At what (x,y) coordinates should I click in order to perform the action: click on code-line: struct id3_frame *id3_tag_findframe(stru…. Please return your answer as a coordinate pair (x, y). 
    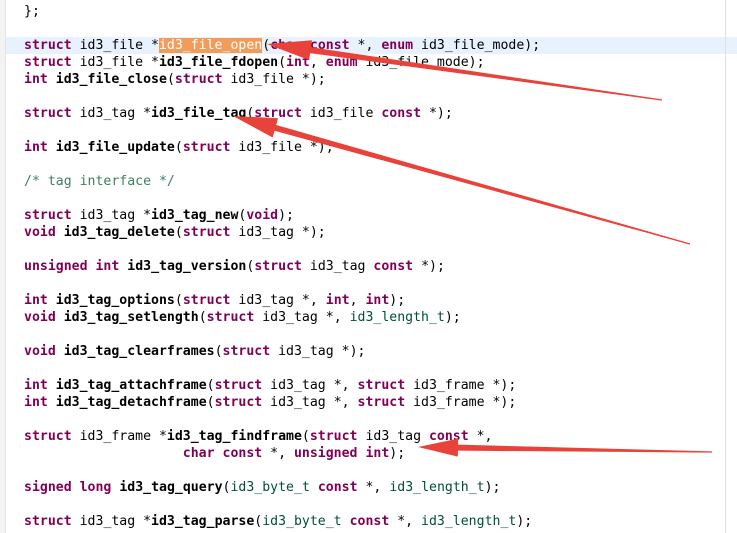
    Looking at the image, I should click on (258, 436).